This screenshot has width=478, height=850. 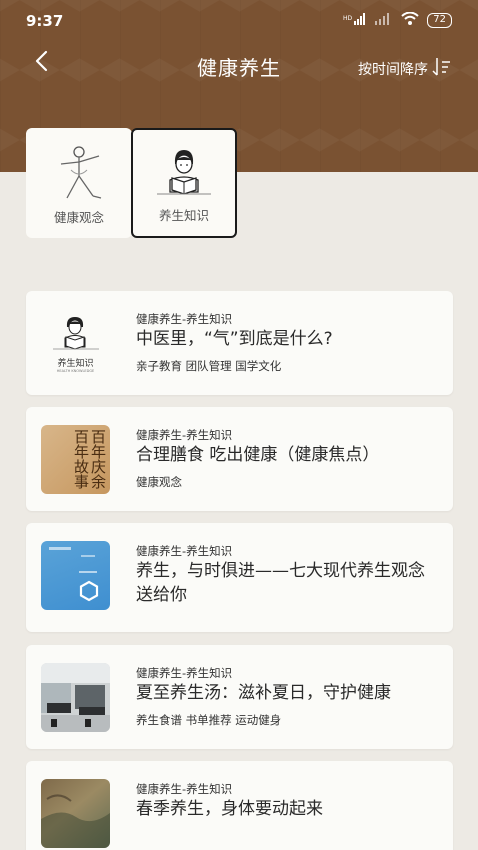 I want to click on sort-order-icon, so click(x=442, y=69).